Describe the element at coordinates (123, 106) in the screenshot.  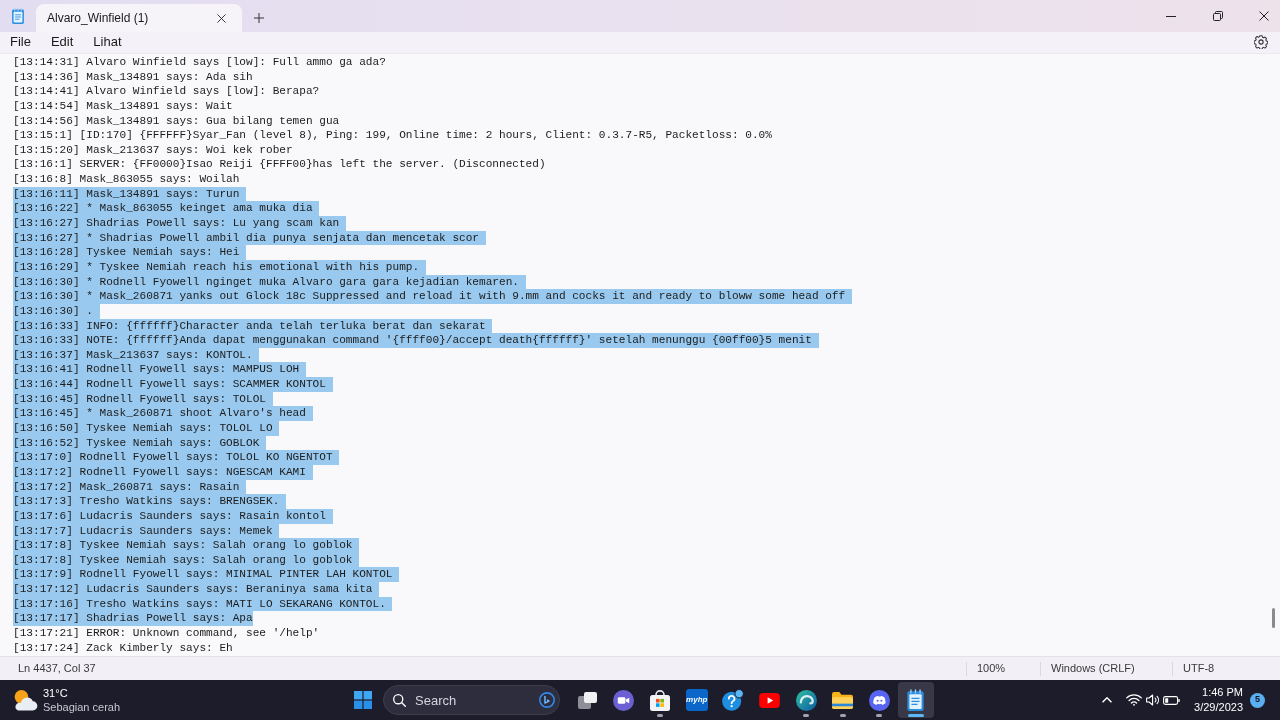
I see `text-line: [13:14:54] Mask_134891 says: Wait` at that location.